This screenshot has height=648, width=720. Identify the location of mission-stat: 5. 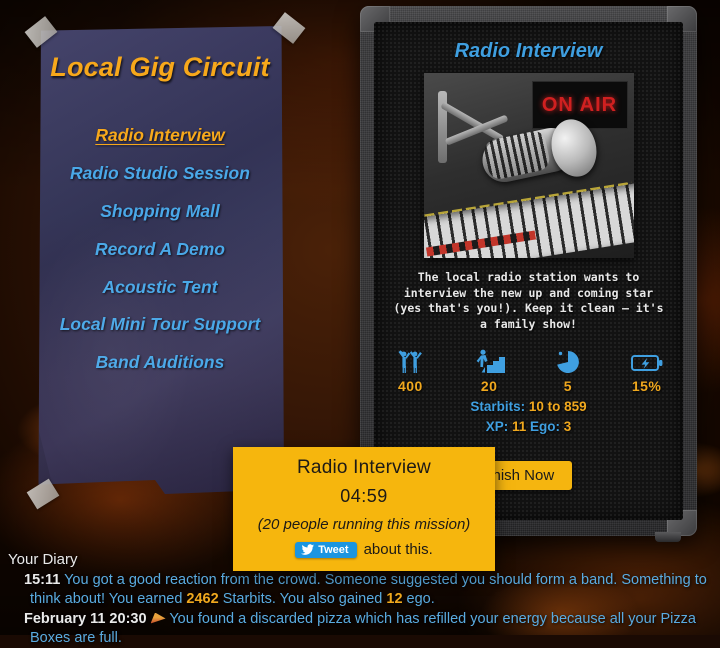
(568, 369).